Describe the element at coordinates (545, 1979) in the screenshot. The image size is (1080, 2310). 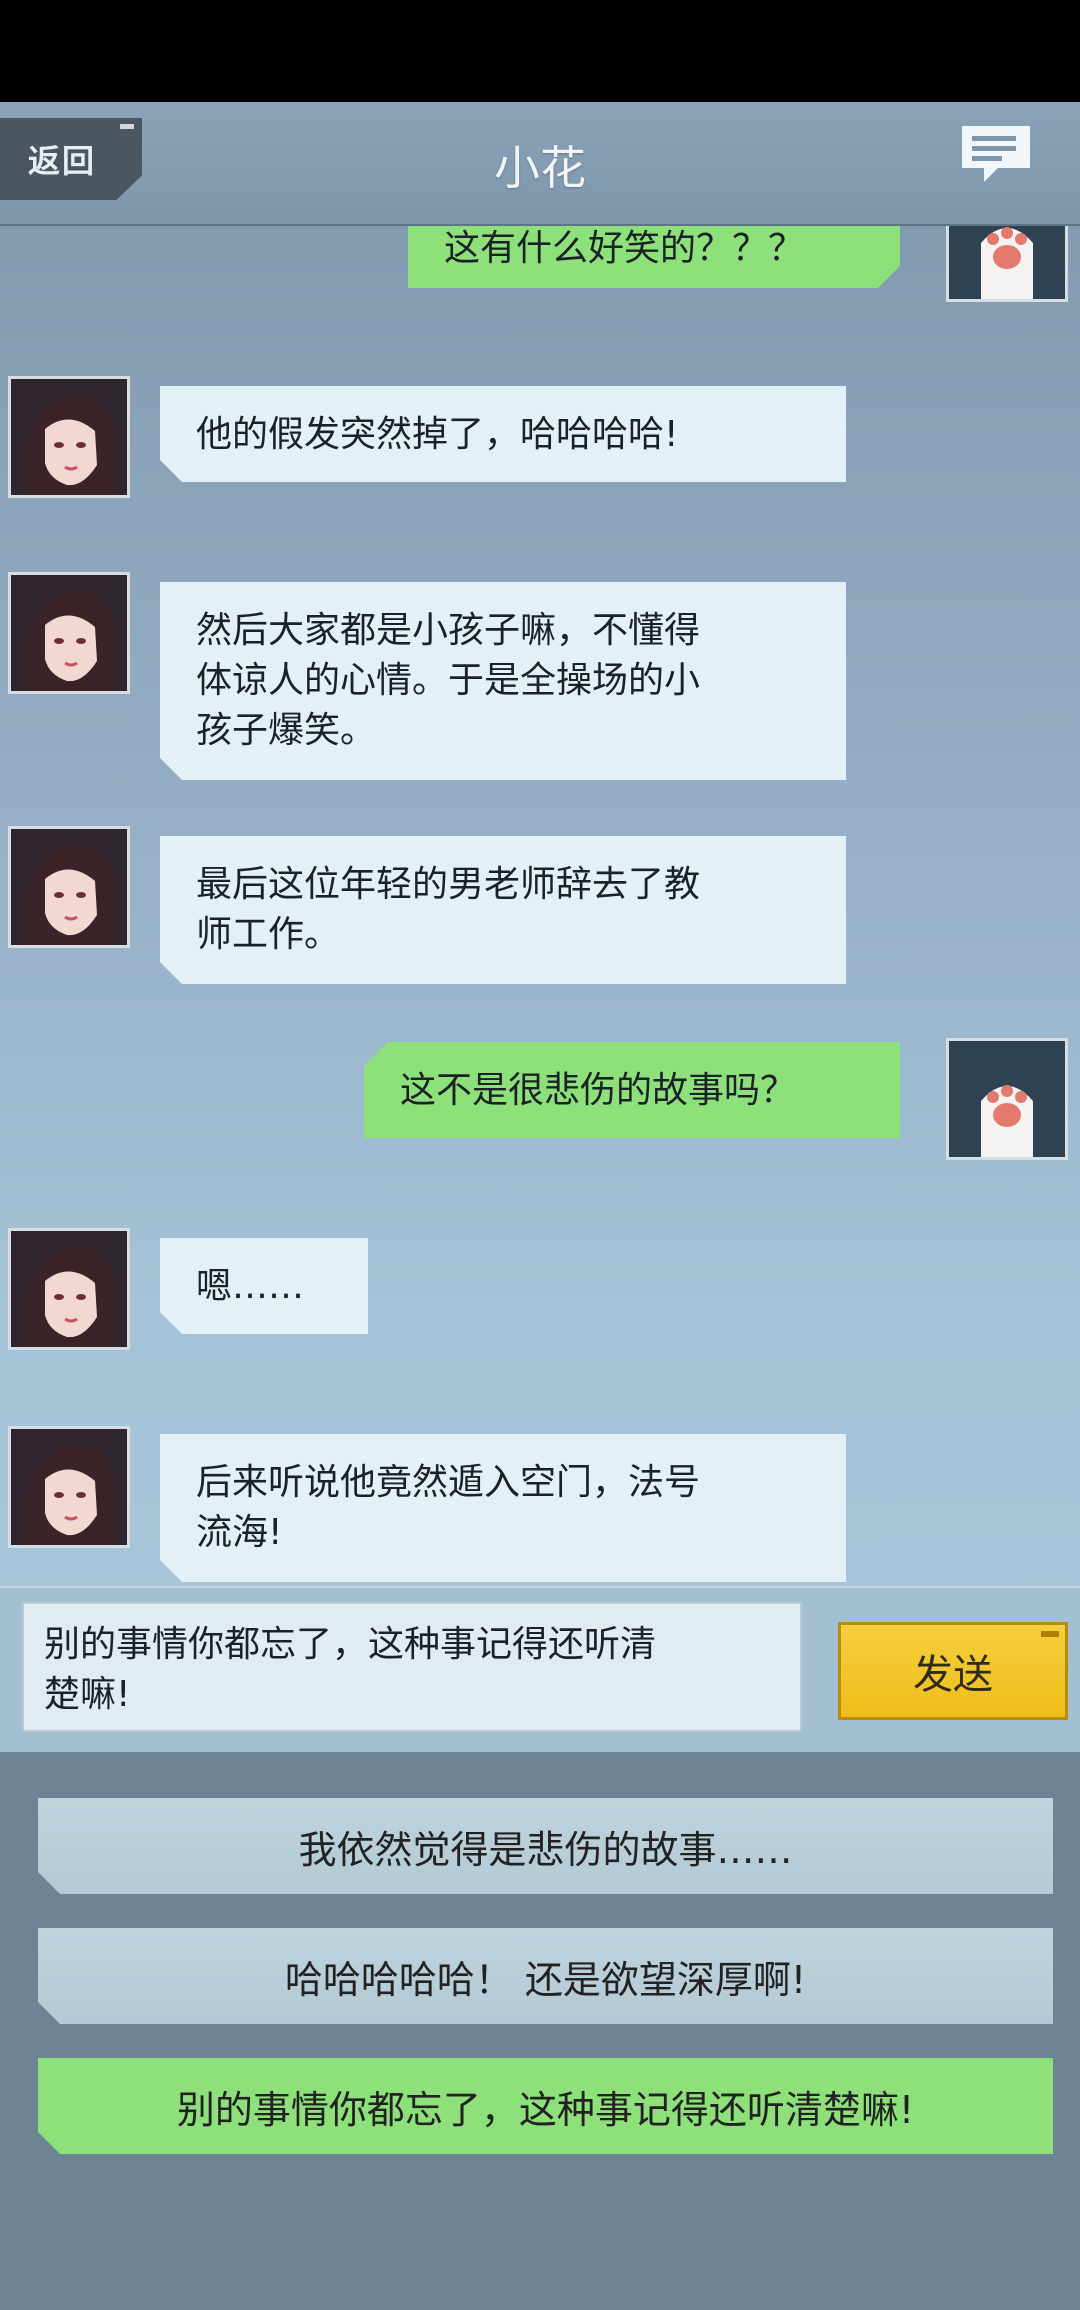
I see `reply-option-label: 哈哈哈哈哈！ 还是欲望深厚啊!` at that location.